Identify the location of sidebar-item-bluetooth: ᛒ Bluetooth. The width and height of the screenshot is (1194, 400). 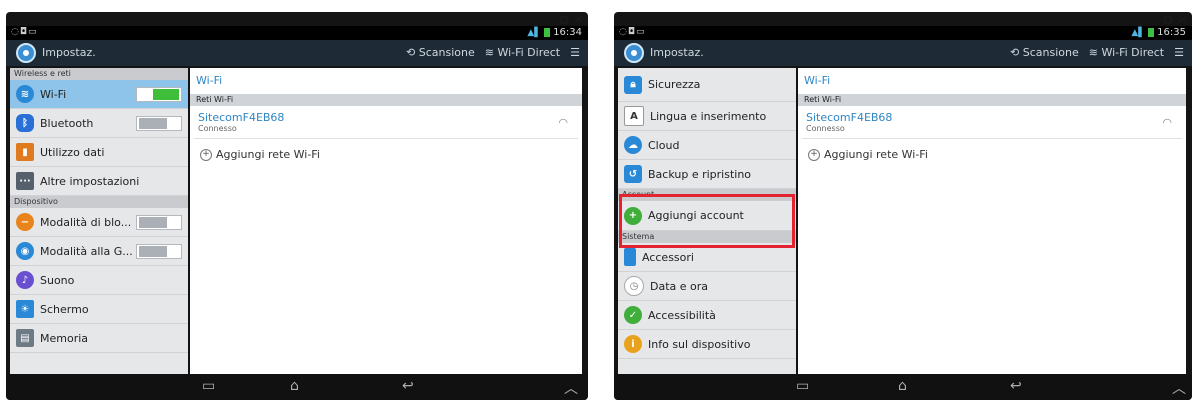
(99, 123).